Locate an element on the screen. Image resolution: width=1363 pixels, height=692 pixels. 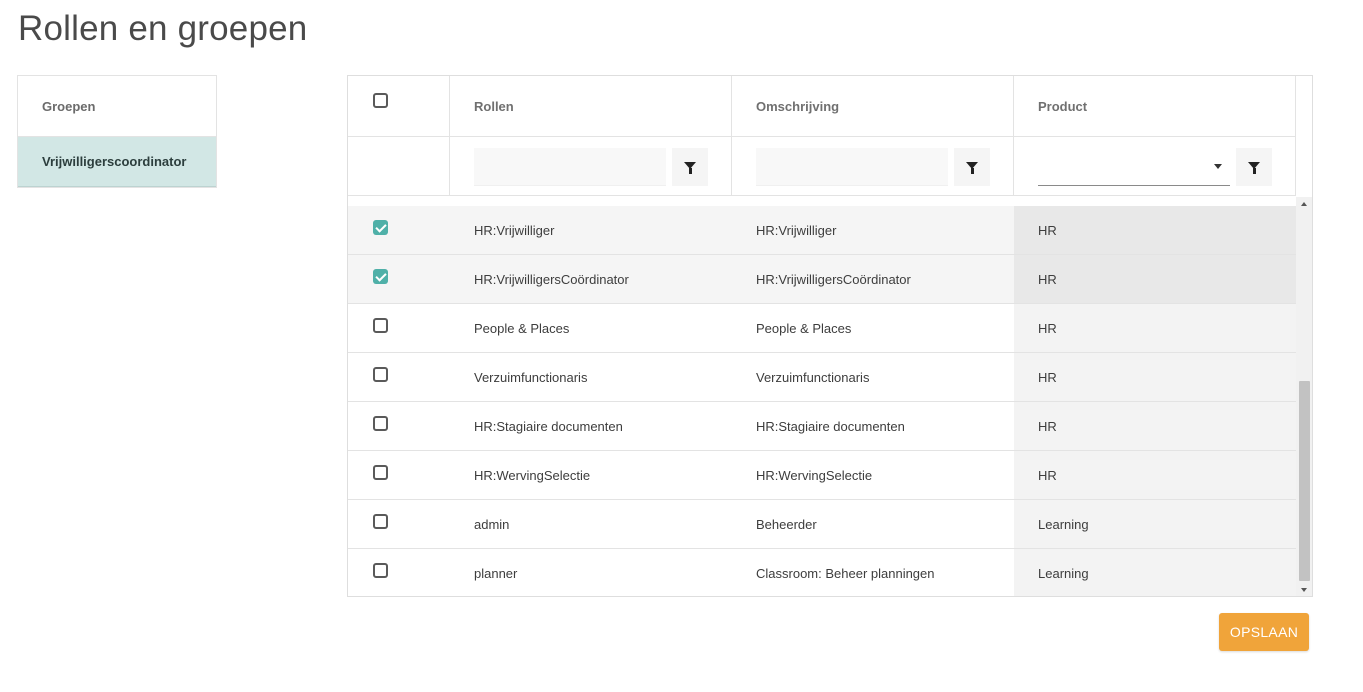
table-row: HR:Vrijwilliger HR:Vrijwilliger HR is located at coordinates (822, 230).